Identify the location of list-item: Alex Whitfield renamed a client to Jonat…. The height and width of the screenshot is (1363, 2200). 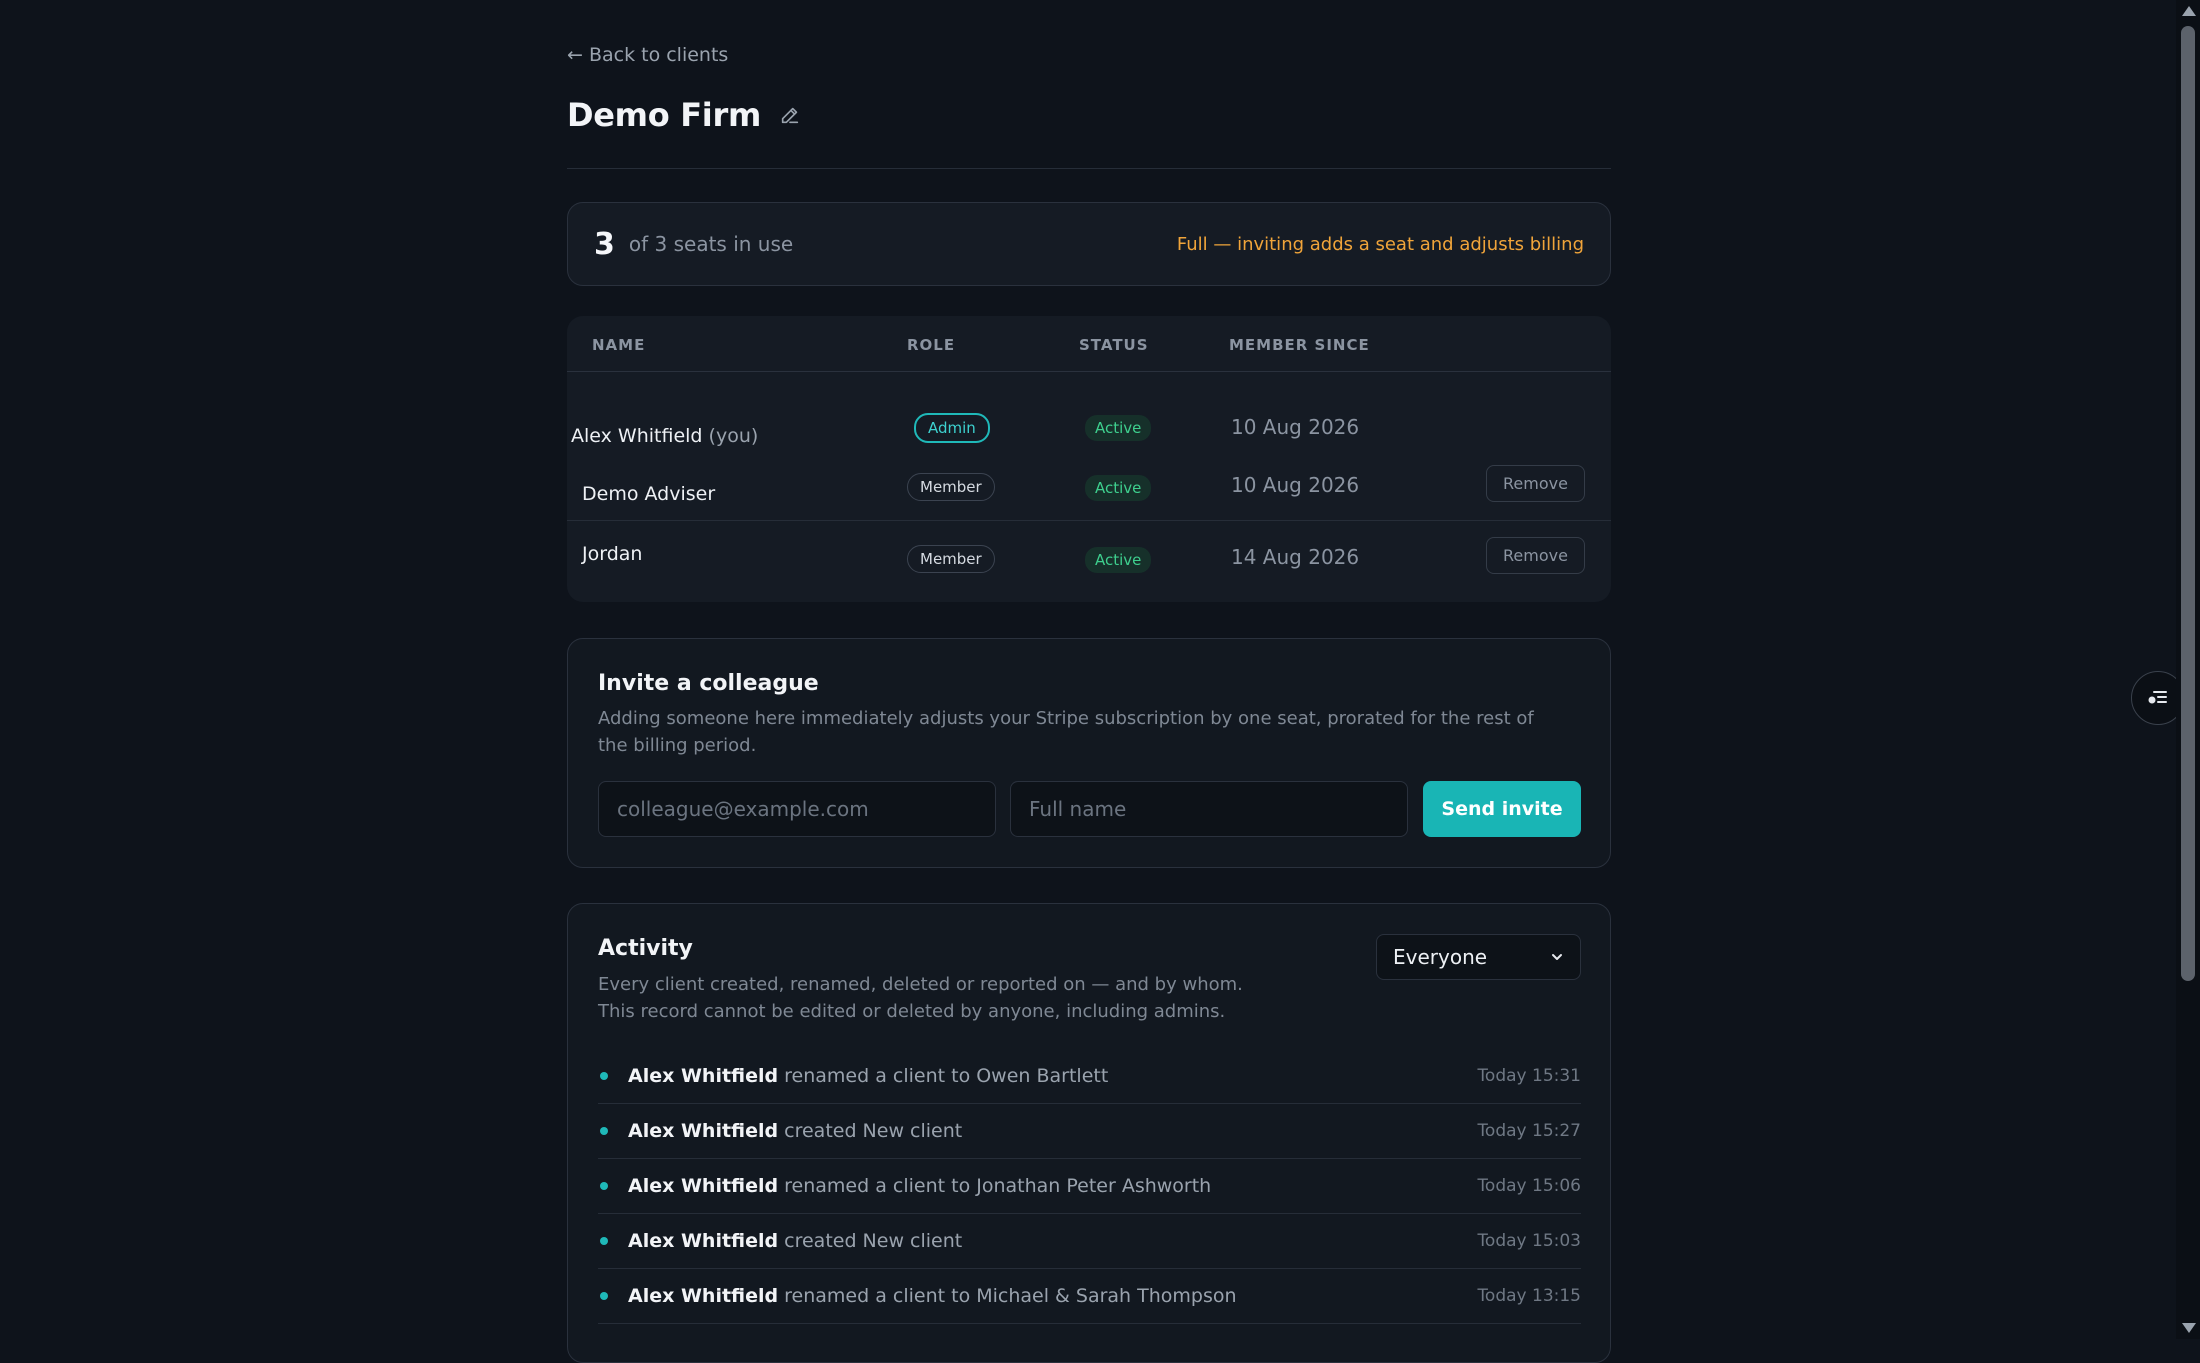
(1089, 1186).